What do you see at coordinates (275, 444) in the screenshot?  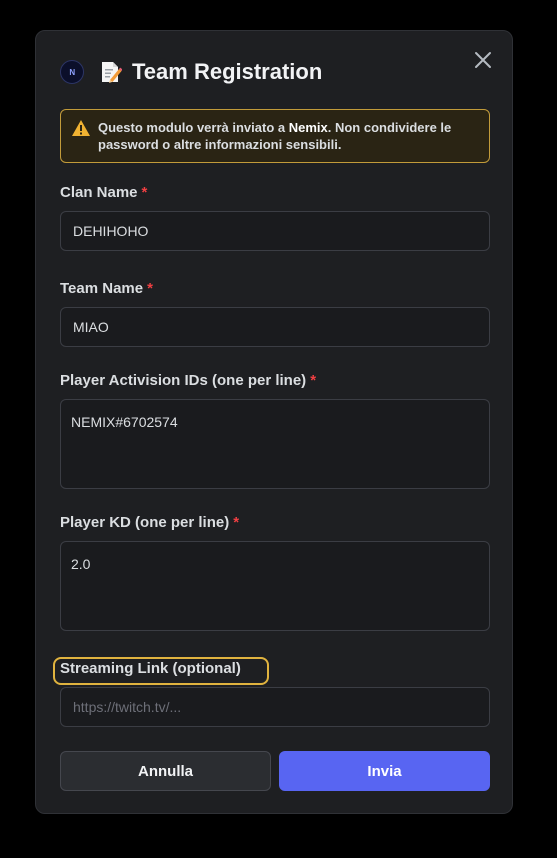 I see `player-ids-textarea: NEMIX#6702574` at bounding box center [275, 444].